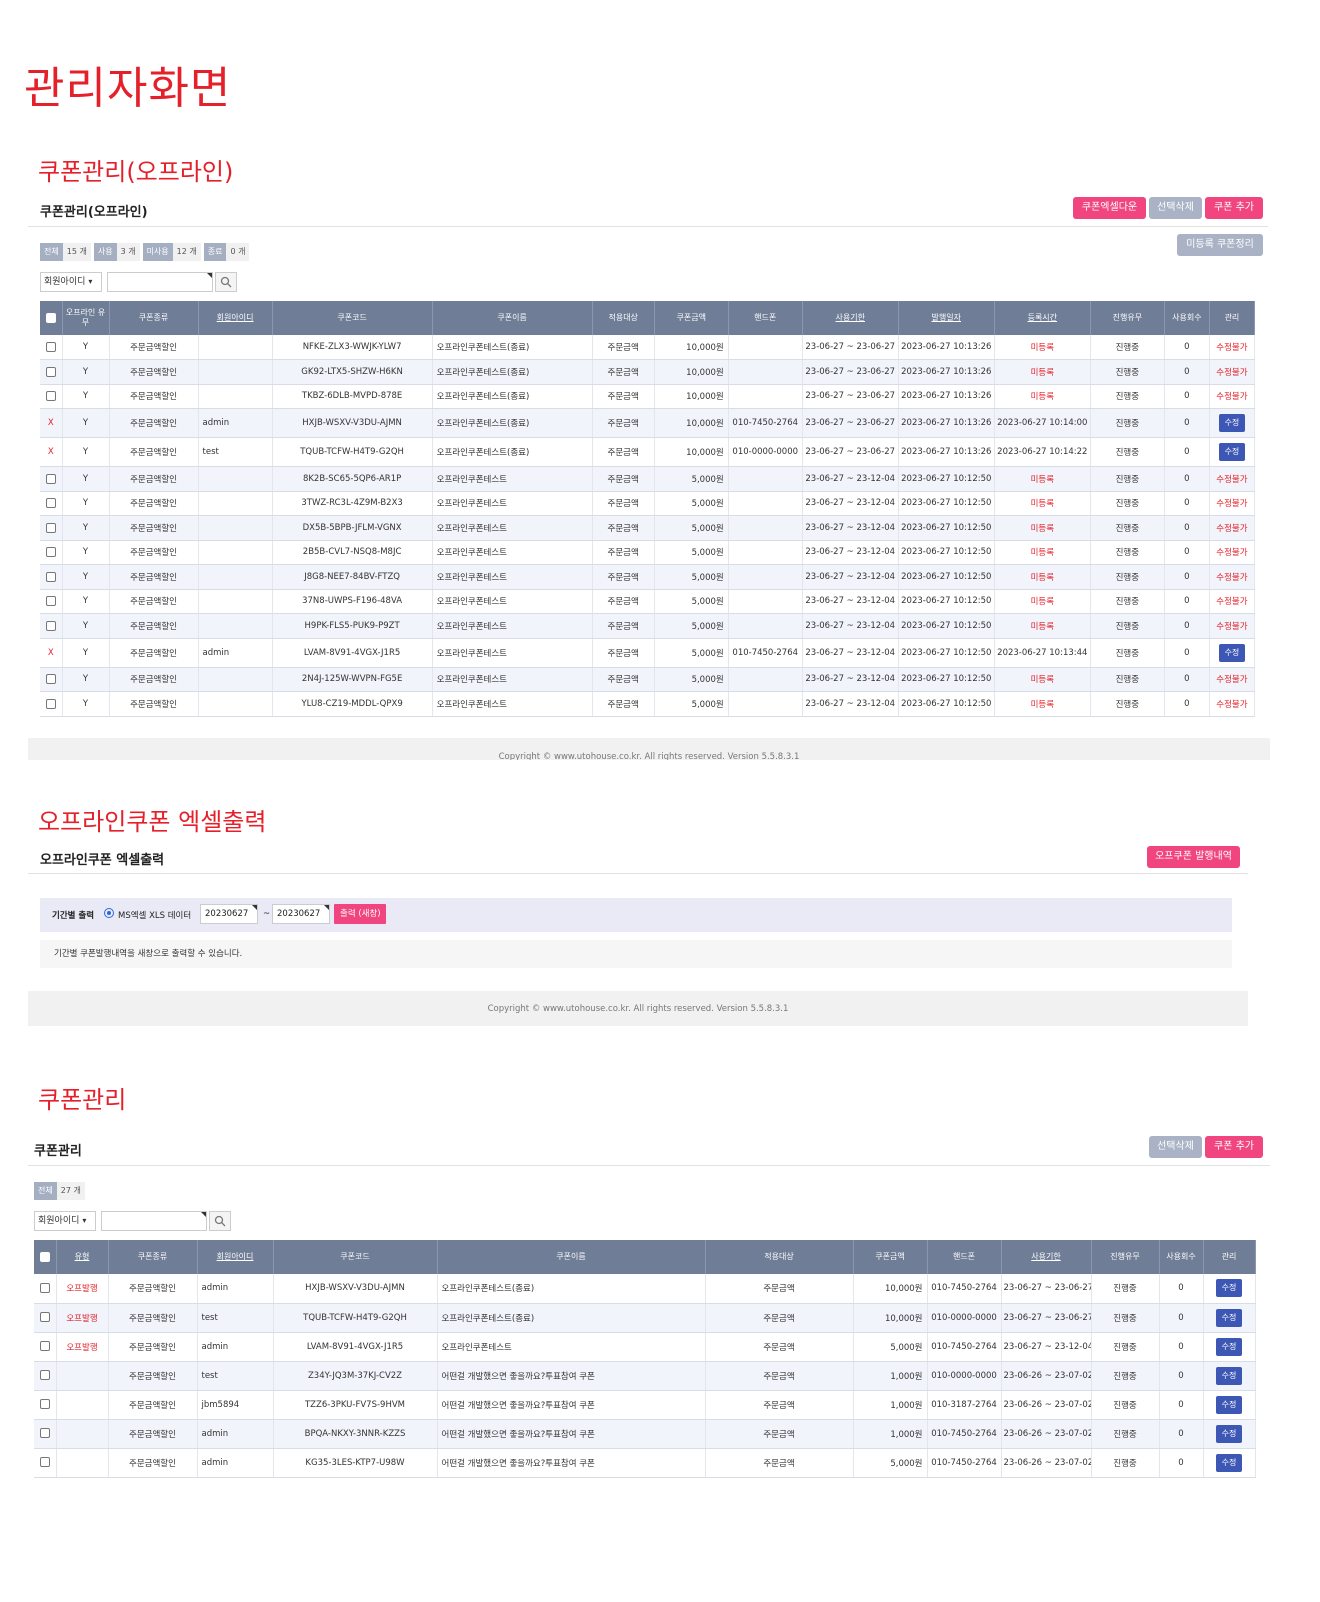 This screenshot has height=1602, width=1320. I want to click on coupon-name: 오프라인쿠폰테스트, so click(512, 653).